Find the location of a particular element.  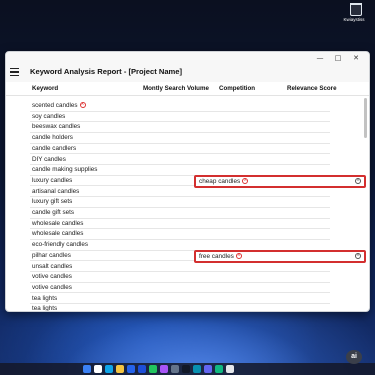

table-row: candle holders is located at coordinates (180, 138).